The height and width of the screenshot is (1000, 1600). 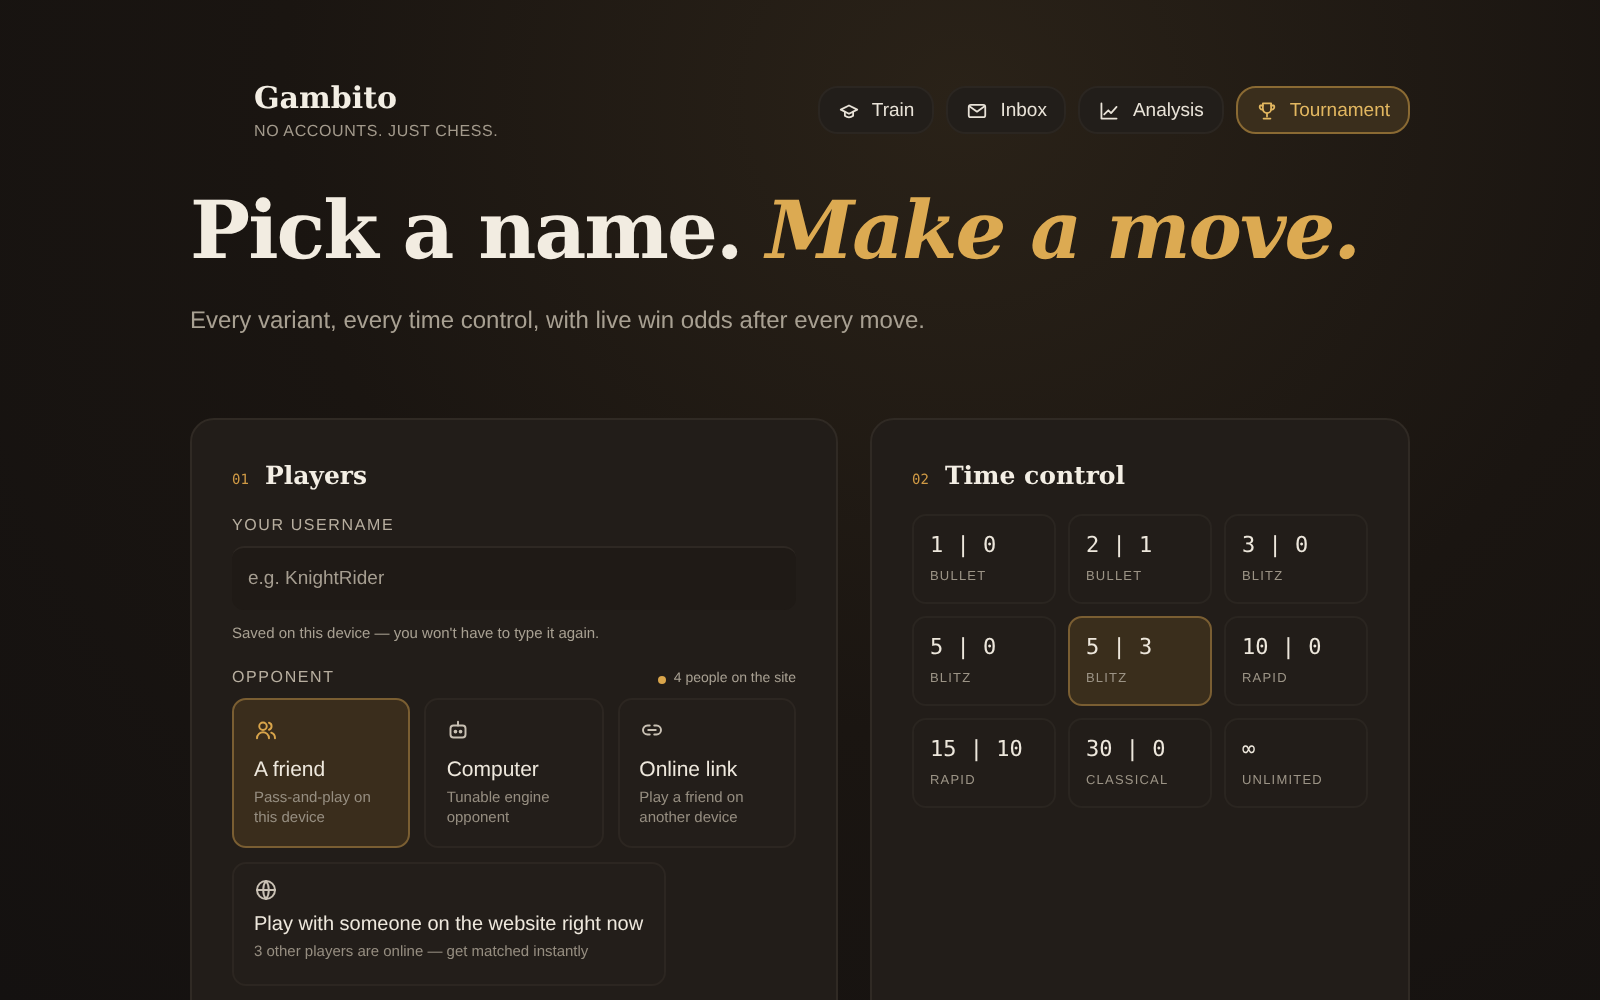 What do you see at coordinates (449, 925) in the screenshot?
I see `option-title: Play with someone on the website right now` at bounding box center [449, 925].